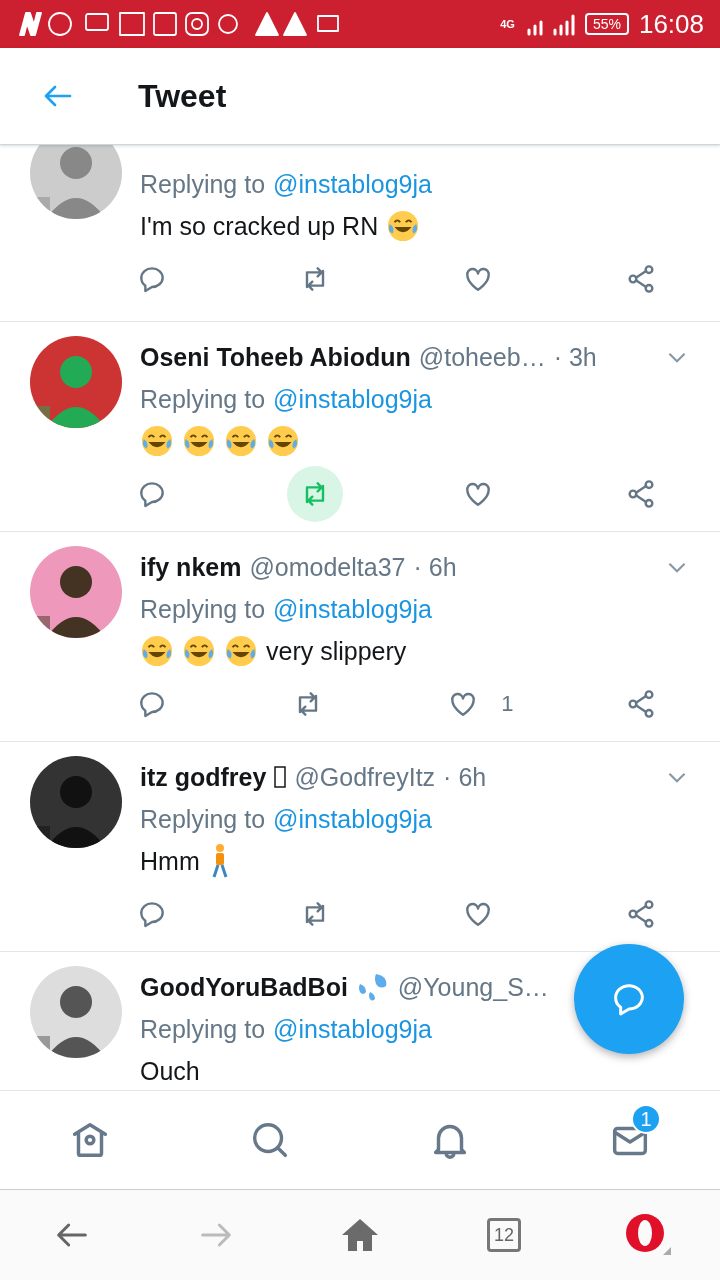 Image resolution: width=720 pixels, height=1280 pixels. What do you see at coordinates (191, 567) in the screenshot?
I see `user-name: ify nkem` at bounding box center [191, 567].